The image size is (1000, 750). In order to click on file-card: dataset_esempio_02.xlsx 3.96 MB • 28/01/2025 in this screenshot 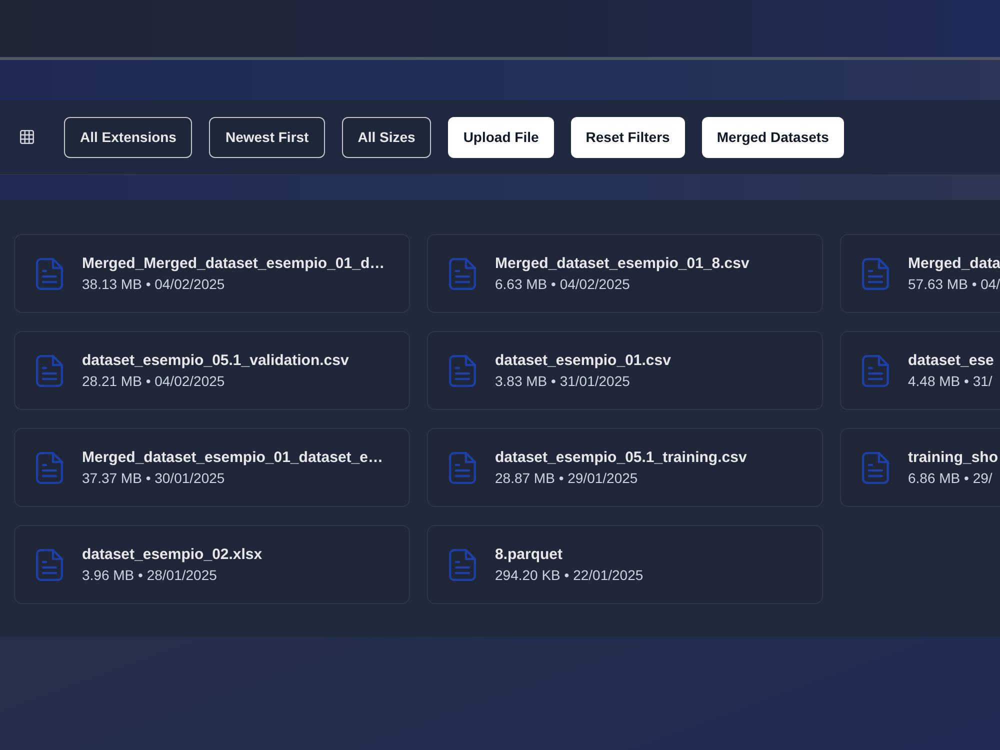, I will do `click(212, 564)`.